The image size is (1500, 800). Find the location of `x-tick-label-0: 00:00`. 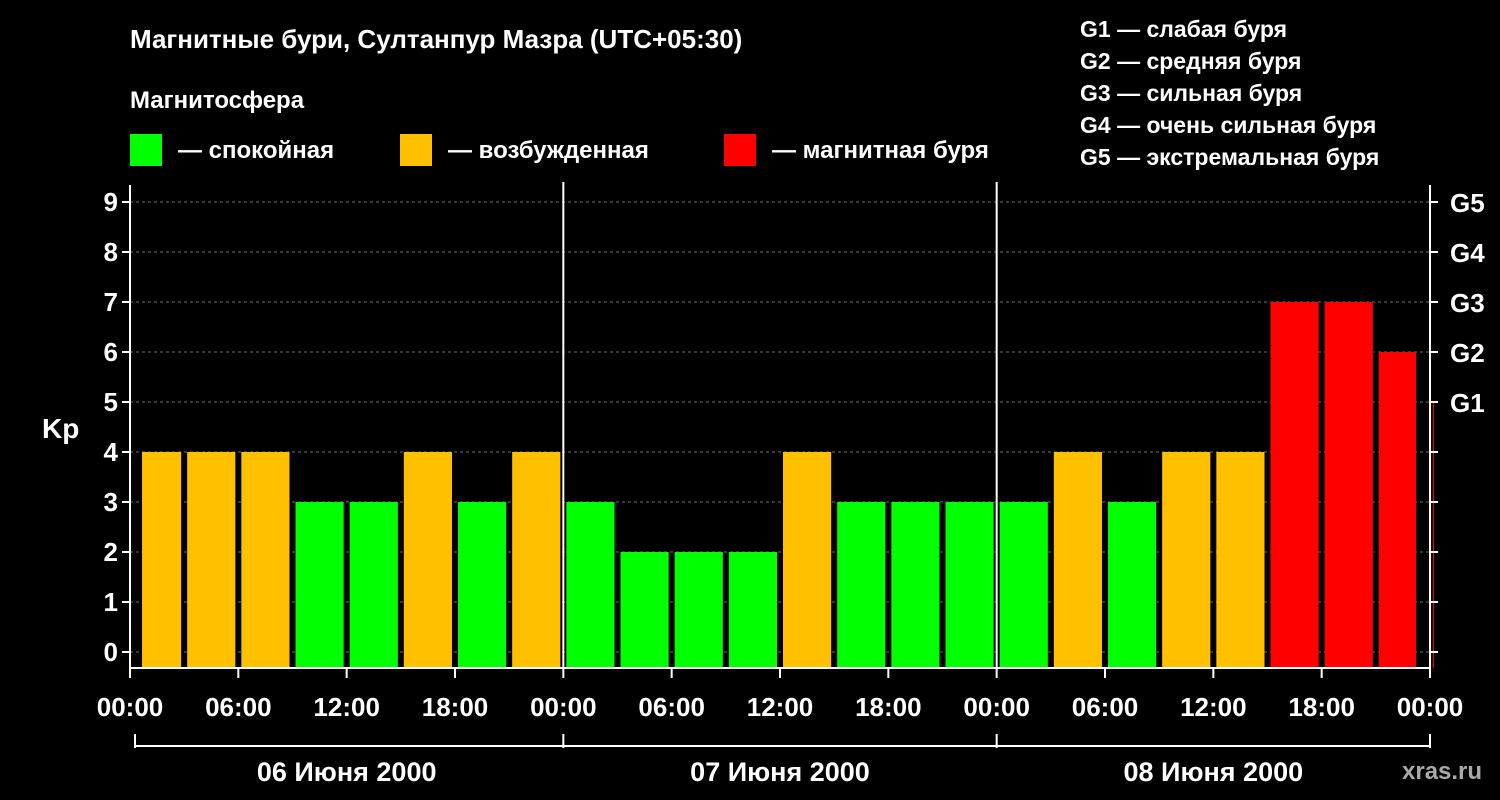

x-tick-label-0: 00:00 is located at coordinates (130, 707).